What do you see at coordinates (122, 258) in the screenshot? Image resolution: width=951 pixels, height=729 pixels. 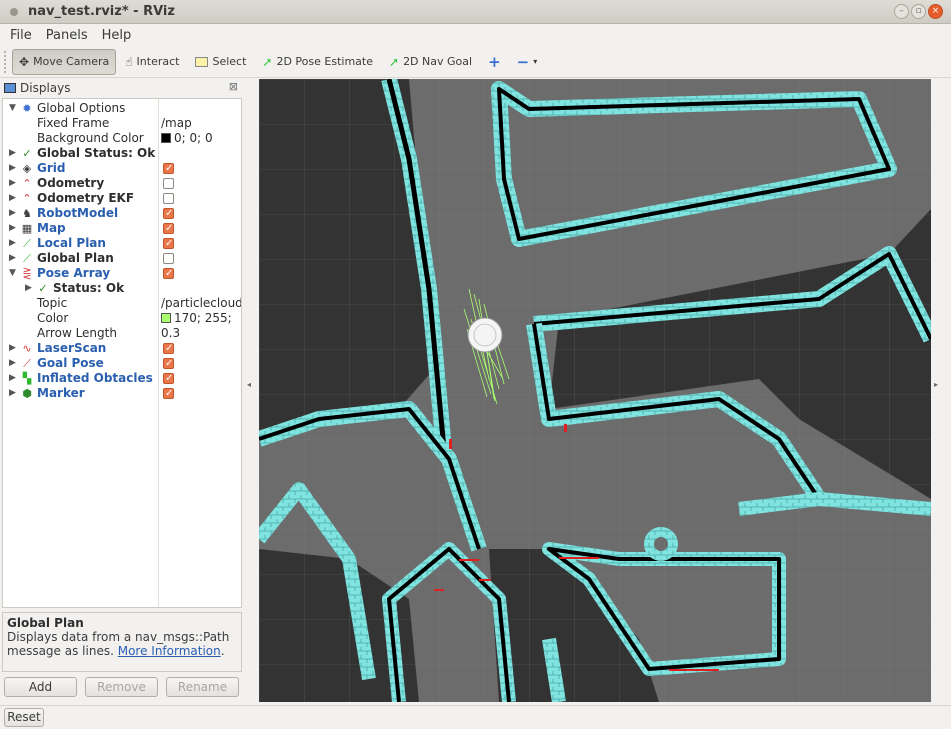 I see `tree-row-global-plan: ▶ ⟋ Global Plan` at bounding box center [122, 258].